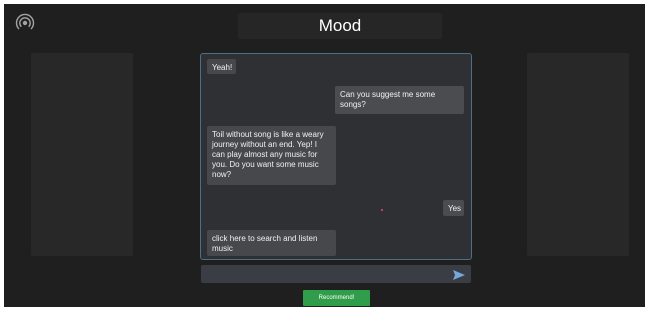 The width and height of the screenshot is (649, 311). Describe the element at coordinates (399, 100) in the screenshot. I see `chat-message-user: Can you suggest me some songs?` at that location.